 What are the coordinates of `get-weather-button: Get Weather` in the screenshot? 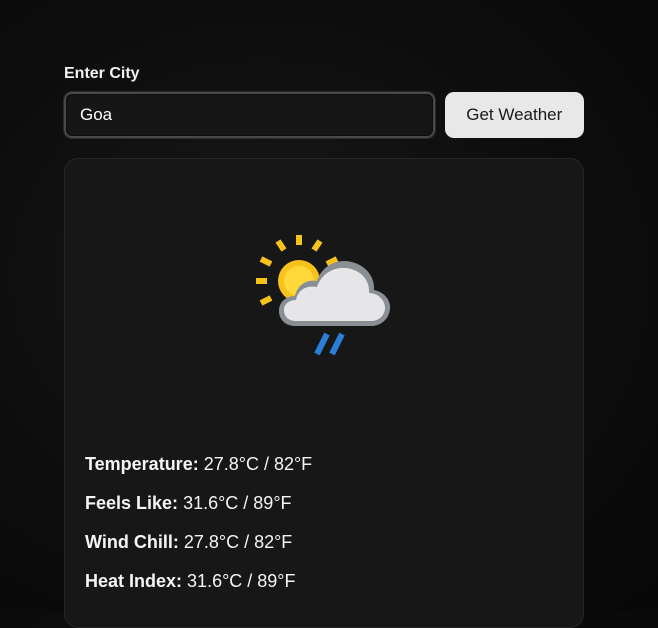 It's located at (514, 115).